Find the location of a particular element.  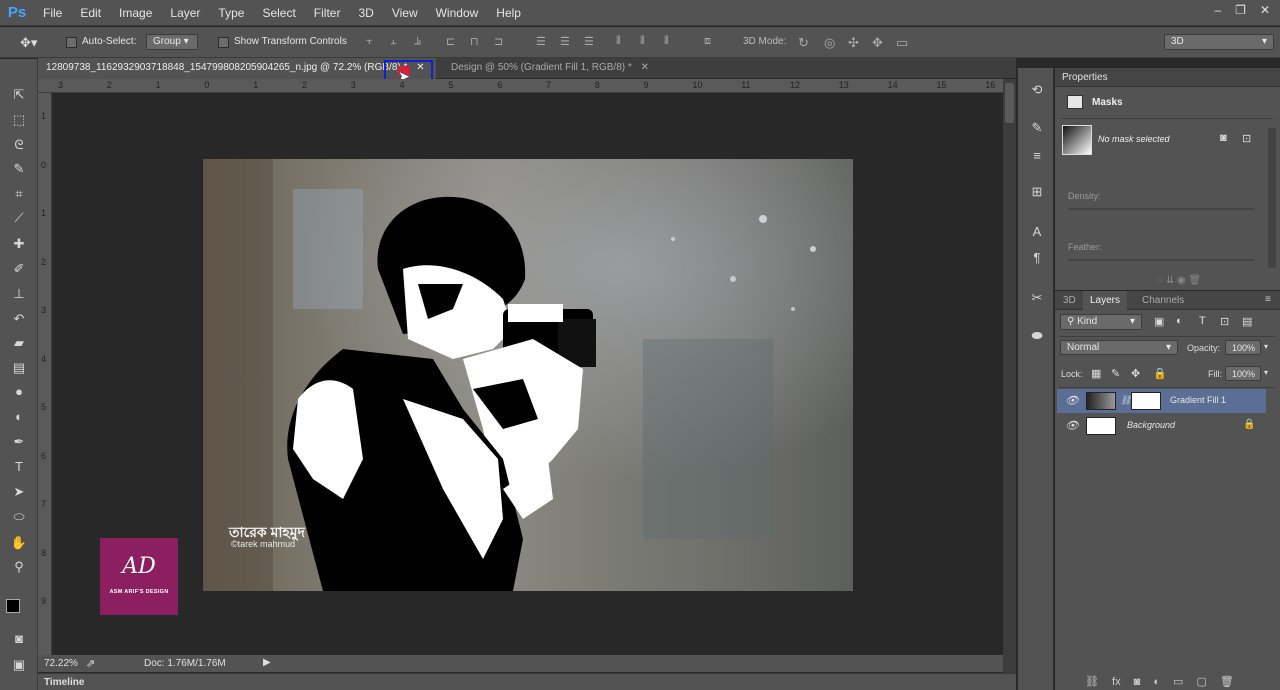

filter-smart-object-icon: ▤ is located at coordinates (1247, 321).